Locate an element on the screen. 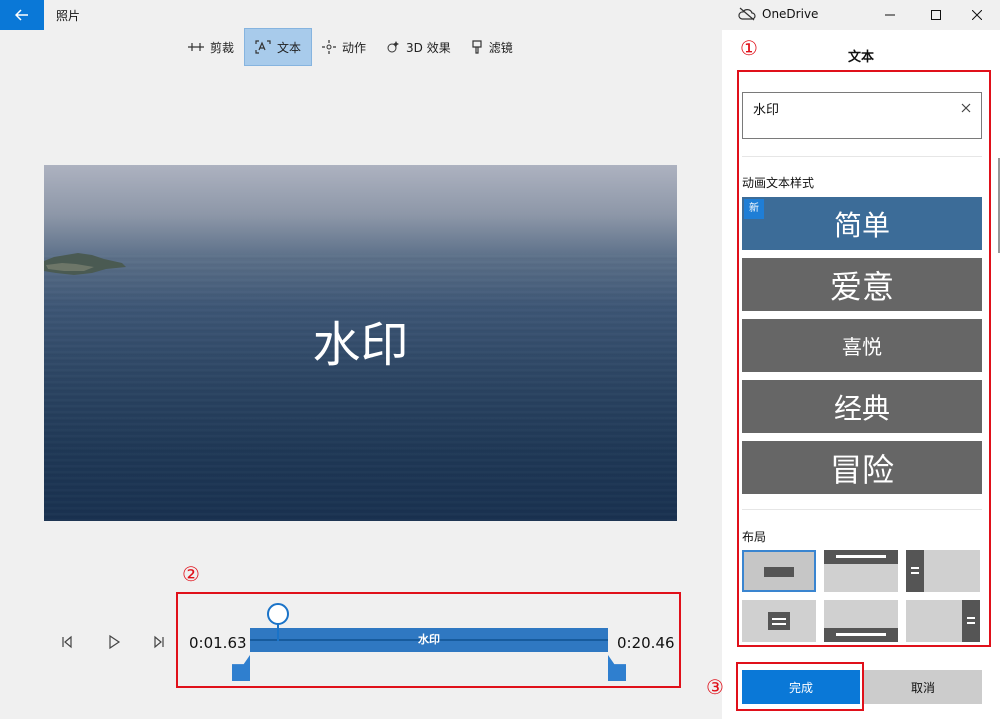 The height and width of the screenshot is (719, 1000). tool-motion: 动作 is located at coordinates (344, 47).